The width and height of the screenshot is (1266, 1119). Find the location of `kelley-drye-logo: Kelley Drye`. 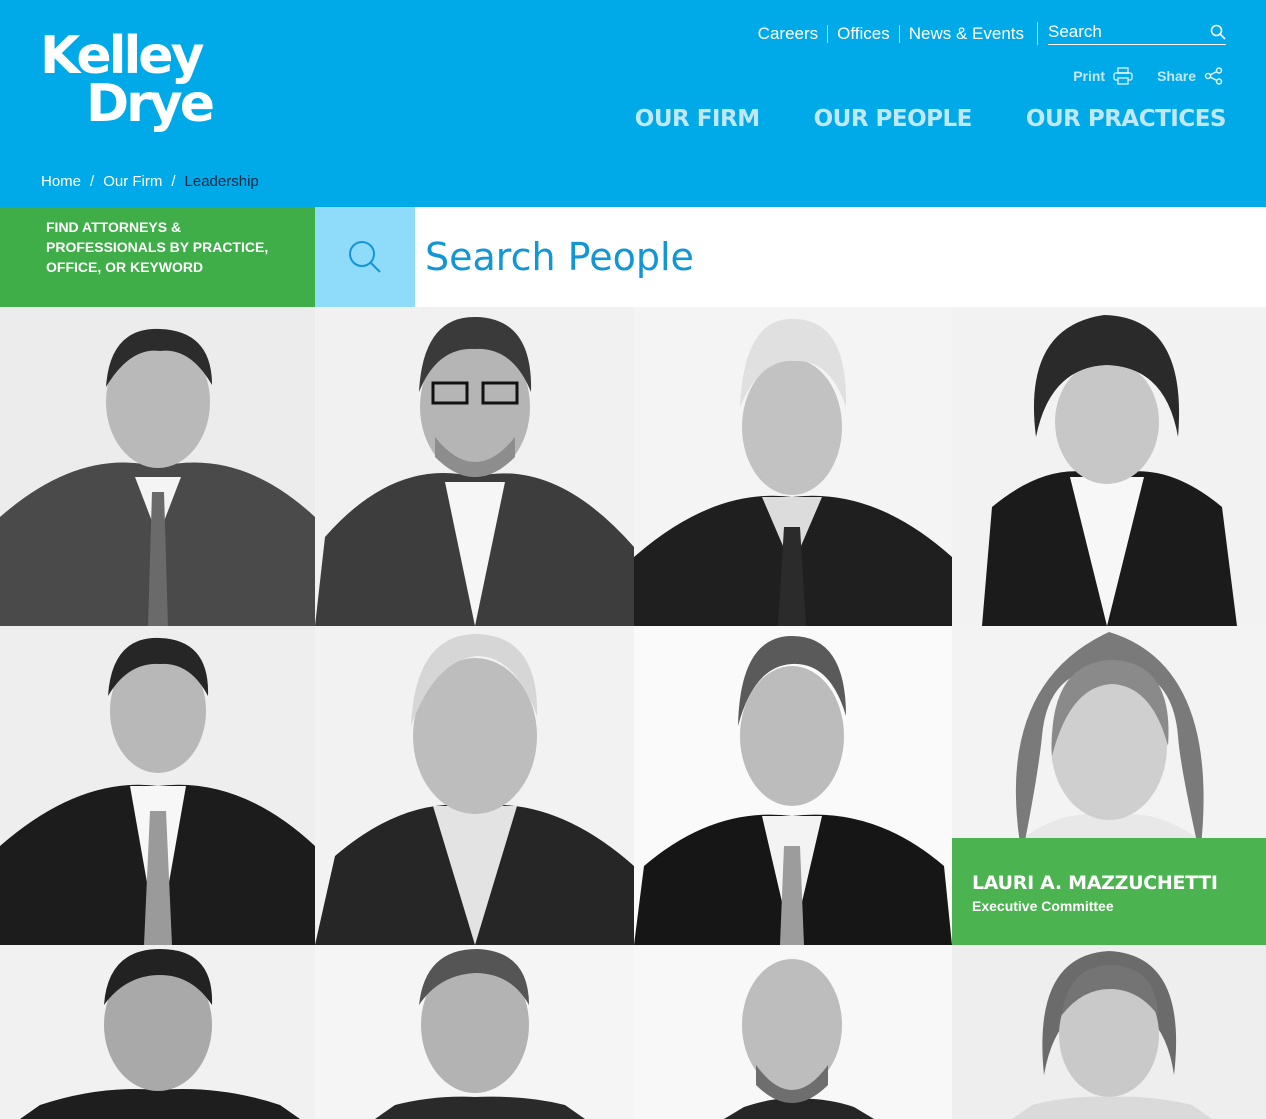

kelley-drye-logo: Kelley Drye is located at coordinates (127, 82).